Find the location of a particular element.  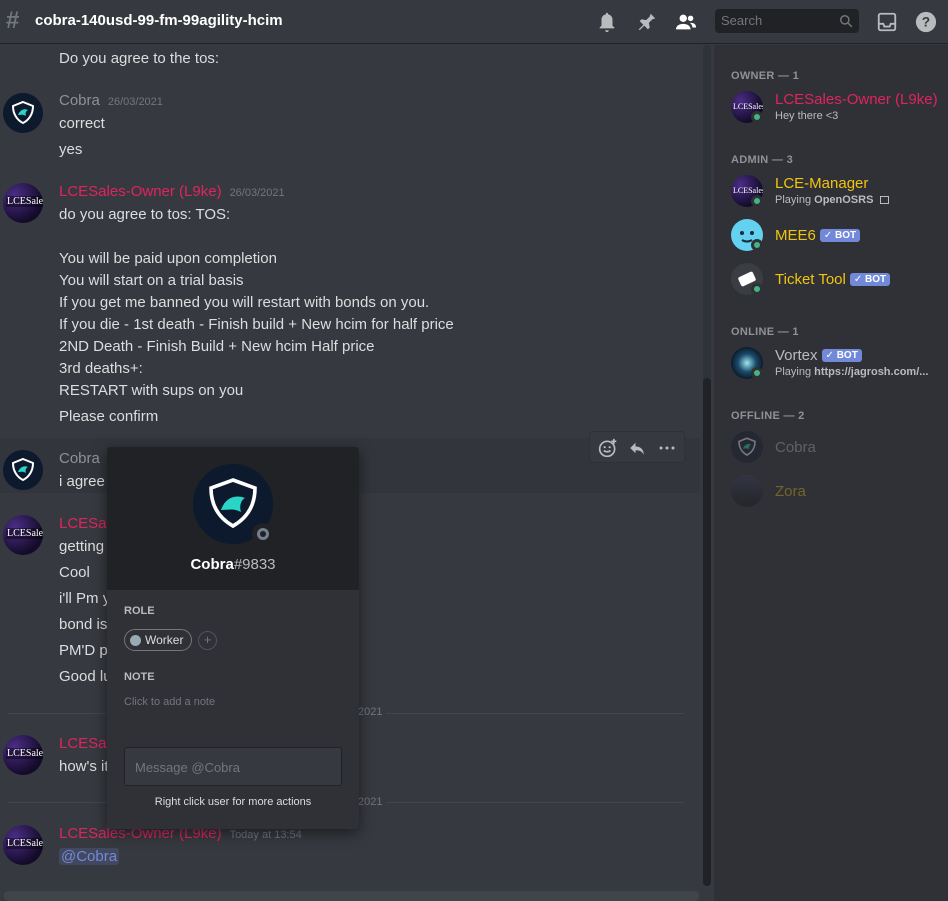

role-section-label: ROLE is located at coordinates (139, 611).